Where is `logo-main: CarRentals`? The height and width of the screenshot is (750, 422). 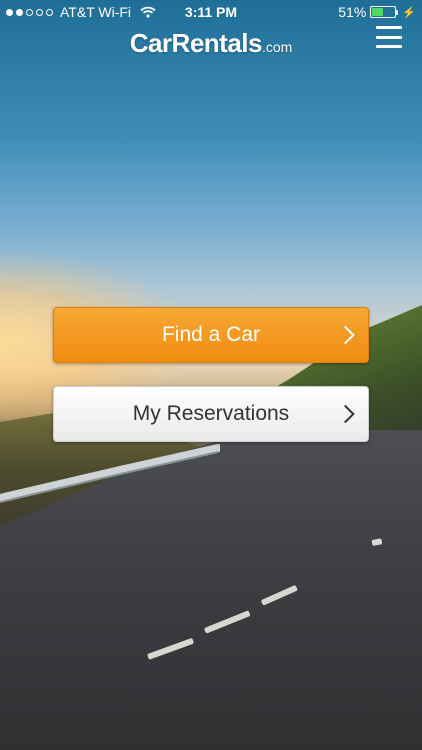
logo-main: CarRentals is located at coordinates (196, 43).